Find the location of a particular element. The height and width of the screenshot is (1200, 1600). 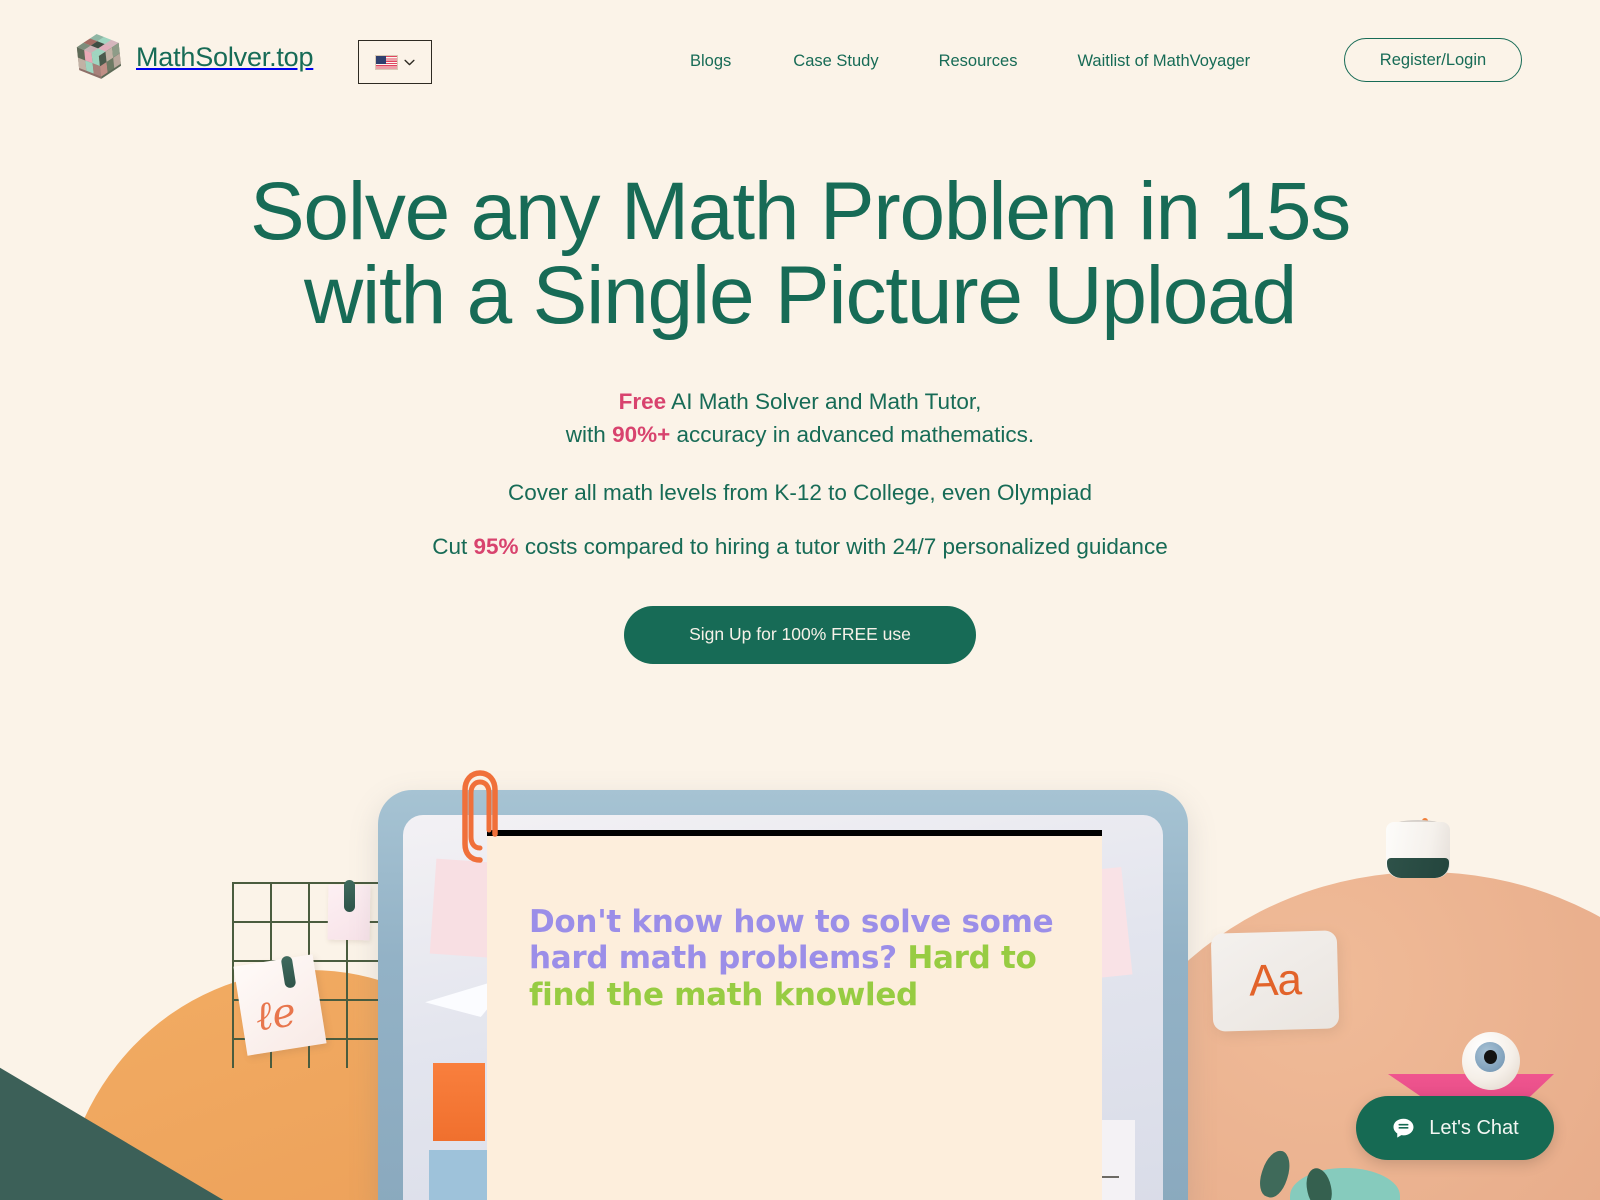

handwriting-mark: ℓe is located at coordinates (276, 1014).